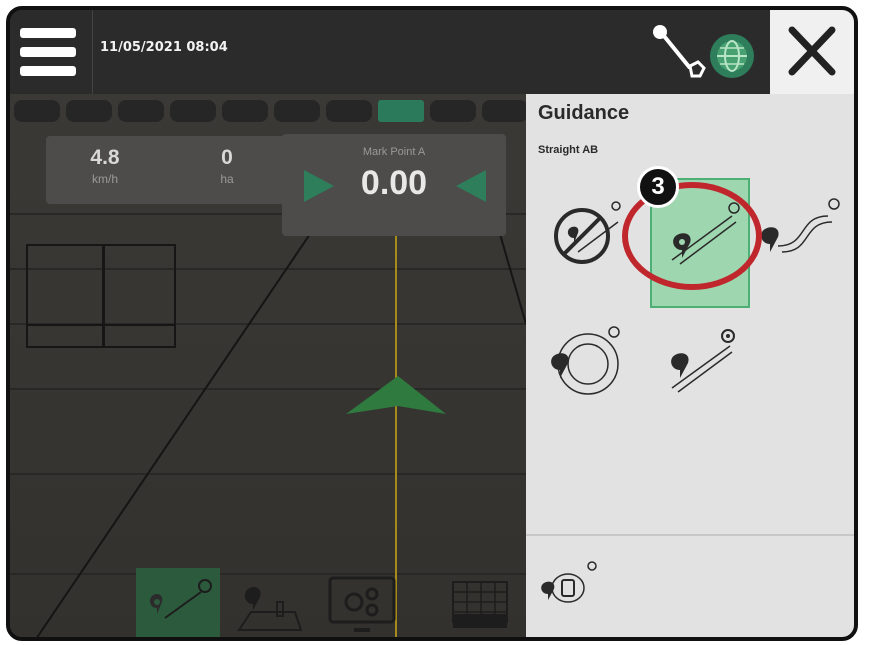  I want to click on mode-circle-pivot, so click(588, 364).